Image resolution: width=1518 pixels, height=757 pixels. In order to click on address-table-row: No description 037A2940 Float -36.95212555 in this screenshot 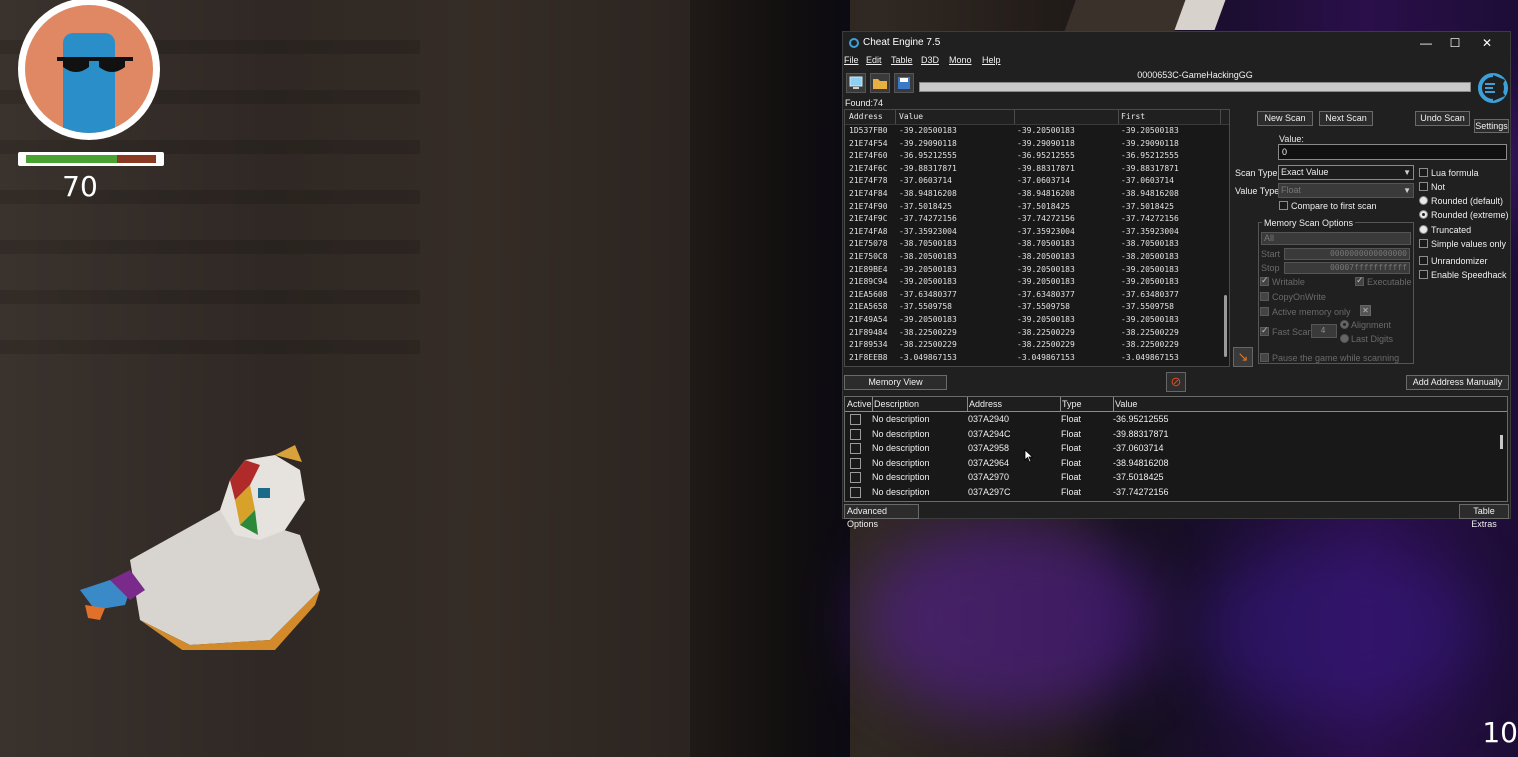, I will do `click(1170, 419)`.